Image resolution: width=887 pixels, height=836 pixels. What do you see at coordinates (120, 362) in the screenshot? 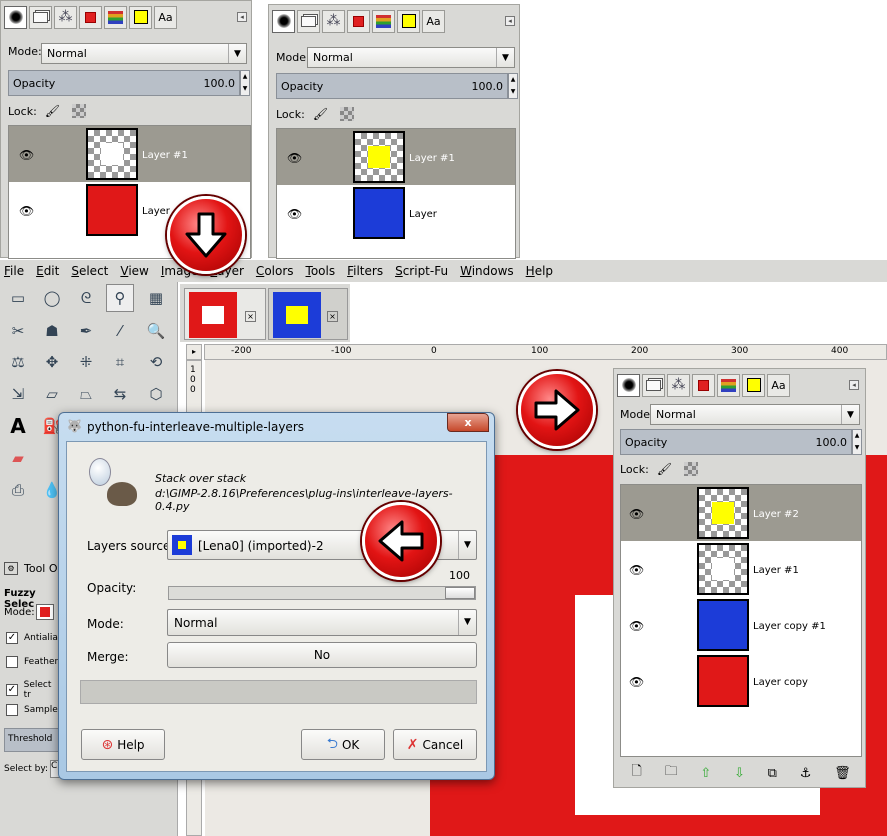
I see `crop-icon: ⌗` at bounding box center [120, 362].